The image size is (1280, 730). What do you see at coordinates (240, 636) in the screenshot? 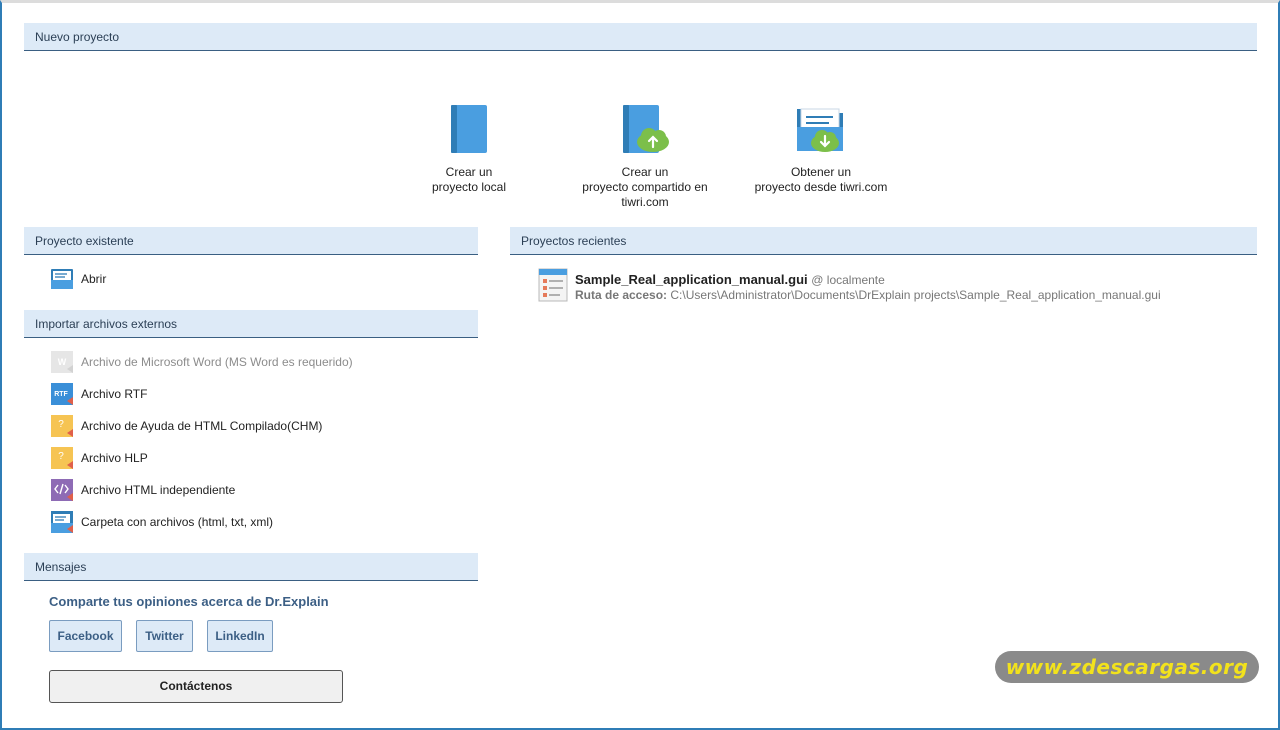
I see `linkedin-button: LinkedIn` at bounding box center [240, 636].